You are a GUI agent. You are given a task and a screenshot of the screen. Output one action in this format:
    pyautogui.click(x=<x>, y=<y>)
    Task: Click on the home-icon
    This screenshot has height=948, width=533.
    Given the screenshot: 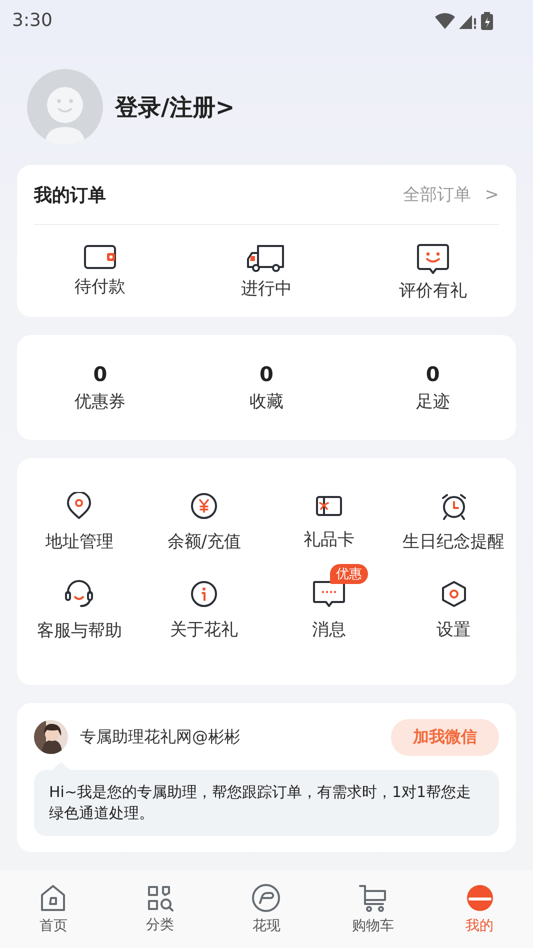 What is the action you would take?
    pyautogui.click(x=53, y=898)
    